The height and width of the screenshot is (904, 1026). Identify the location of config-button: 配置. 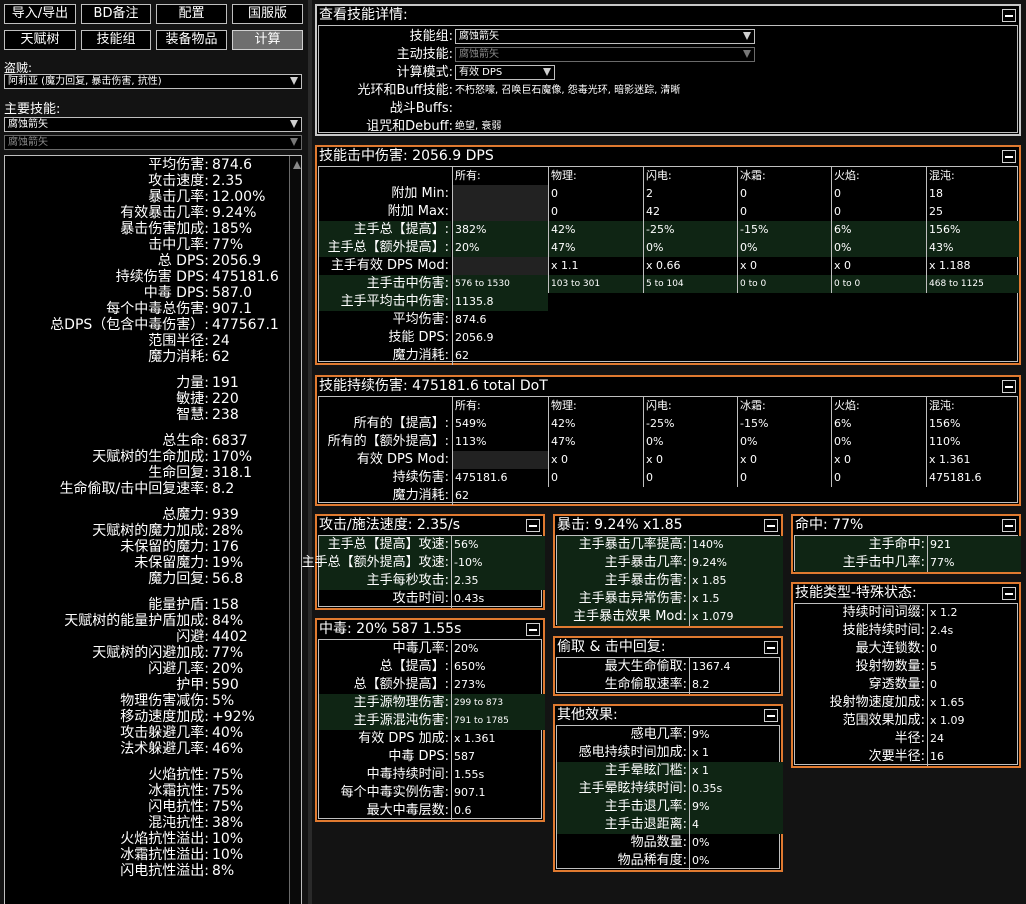
(191, 14).